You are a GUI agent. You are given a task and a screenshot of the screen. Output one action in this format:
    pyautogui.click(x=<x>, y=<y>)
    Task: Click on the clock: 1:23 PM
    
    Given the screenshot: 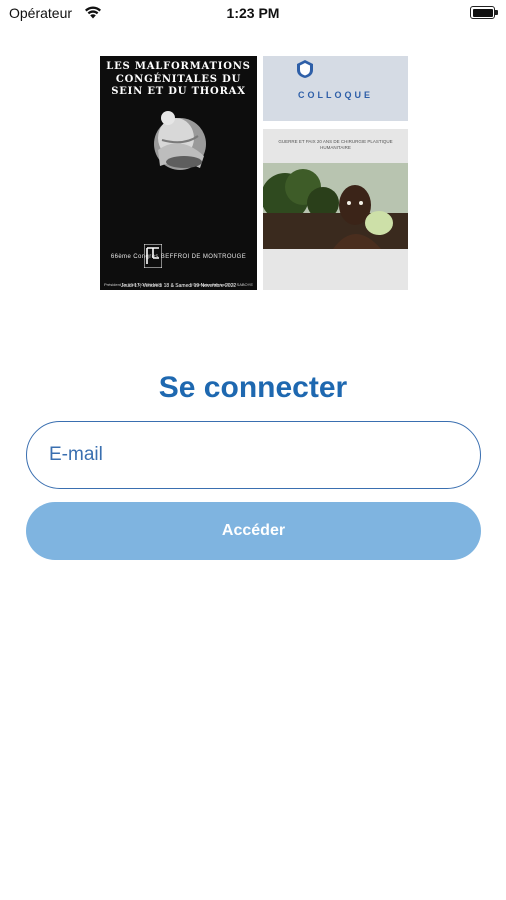 What is the action you would take?
    pyautogui.click(x=253, y=13)
    